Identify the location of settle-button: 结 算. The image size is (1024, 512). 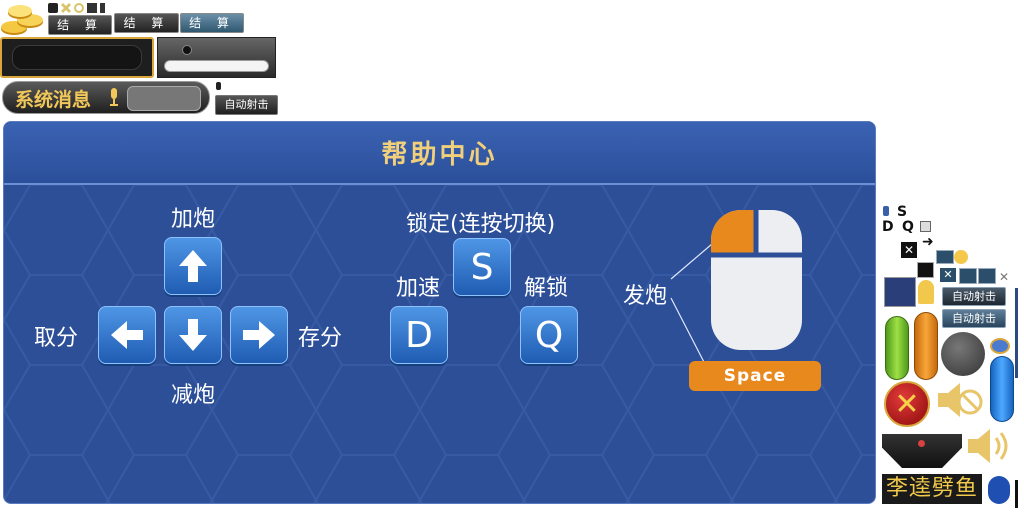
(80, 25).